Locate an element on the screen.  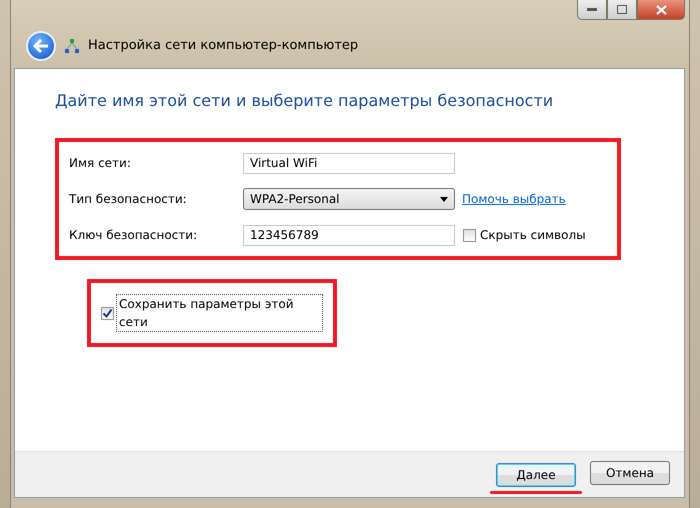
minimize-button is located at coordinates (592, 10).